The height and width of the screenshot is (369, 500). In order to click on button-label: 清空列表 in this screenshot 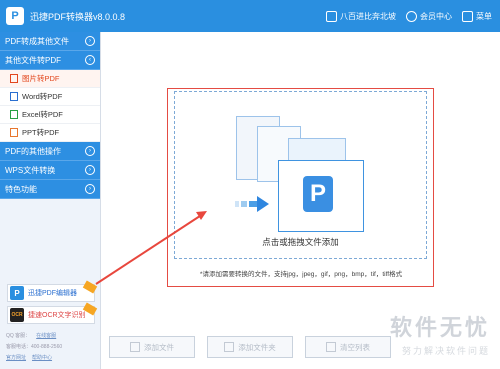, I will do `click(355, 347)`.